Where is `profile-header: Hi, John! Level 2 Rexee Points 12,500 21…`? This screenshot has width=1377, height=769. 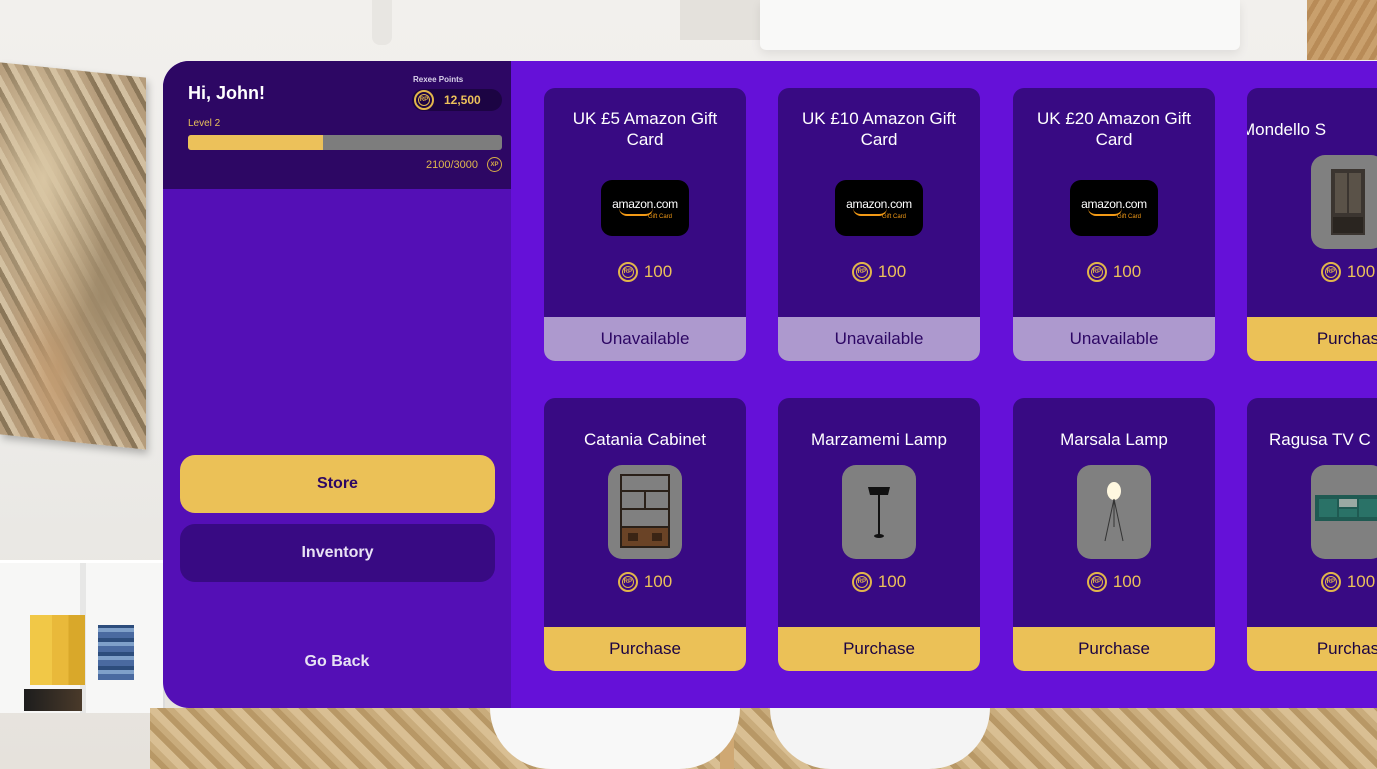
profile-header: Hi, John! Level 2 Rexee Points 12,500 21… is located at coordinates (337, 125).